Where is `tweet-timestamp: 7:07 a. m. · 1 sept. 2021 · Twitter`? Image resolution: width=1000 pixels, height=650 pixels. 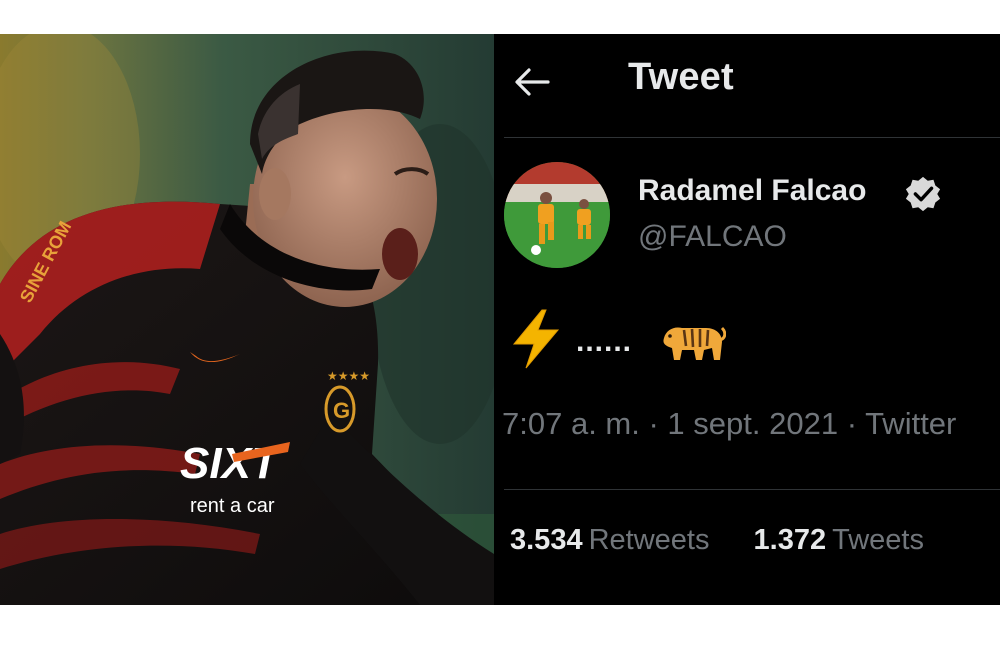
tweet-timestamp: 7:07 a. m. · 1 sept. 2021 · Twitter is located at coordinates (729, 424).